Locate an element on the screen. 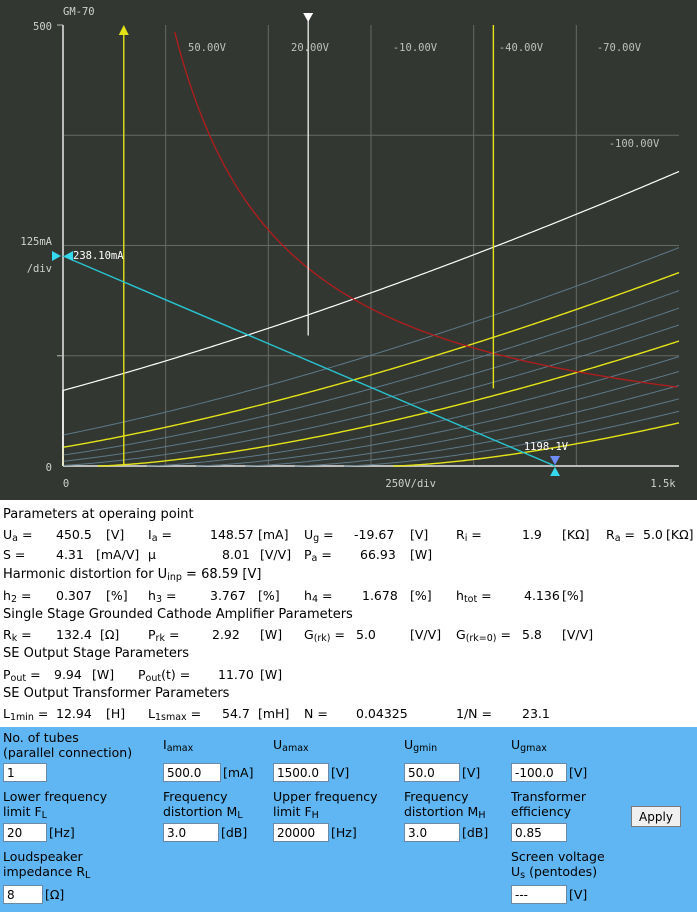  mh-field: [dB] is located at coordinates (446, 832).